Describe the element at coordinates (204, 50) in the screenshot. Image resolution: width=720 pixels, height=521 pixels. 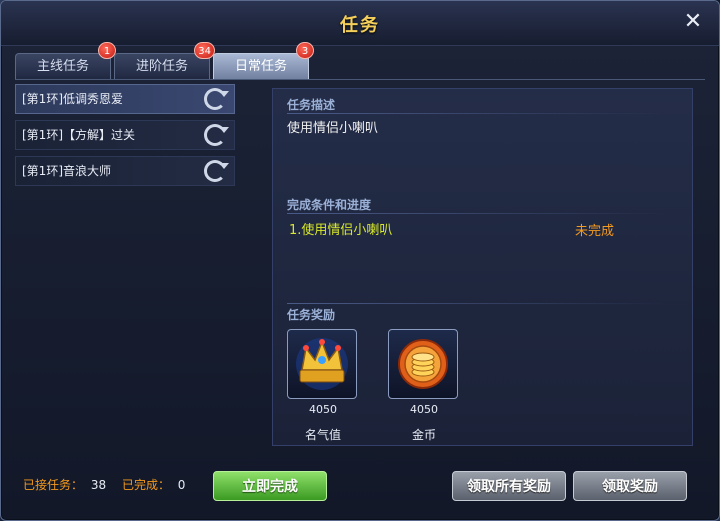
I see `tab-badge: 34` at that location.